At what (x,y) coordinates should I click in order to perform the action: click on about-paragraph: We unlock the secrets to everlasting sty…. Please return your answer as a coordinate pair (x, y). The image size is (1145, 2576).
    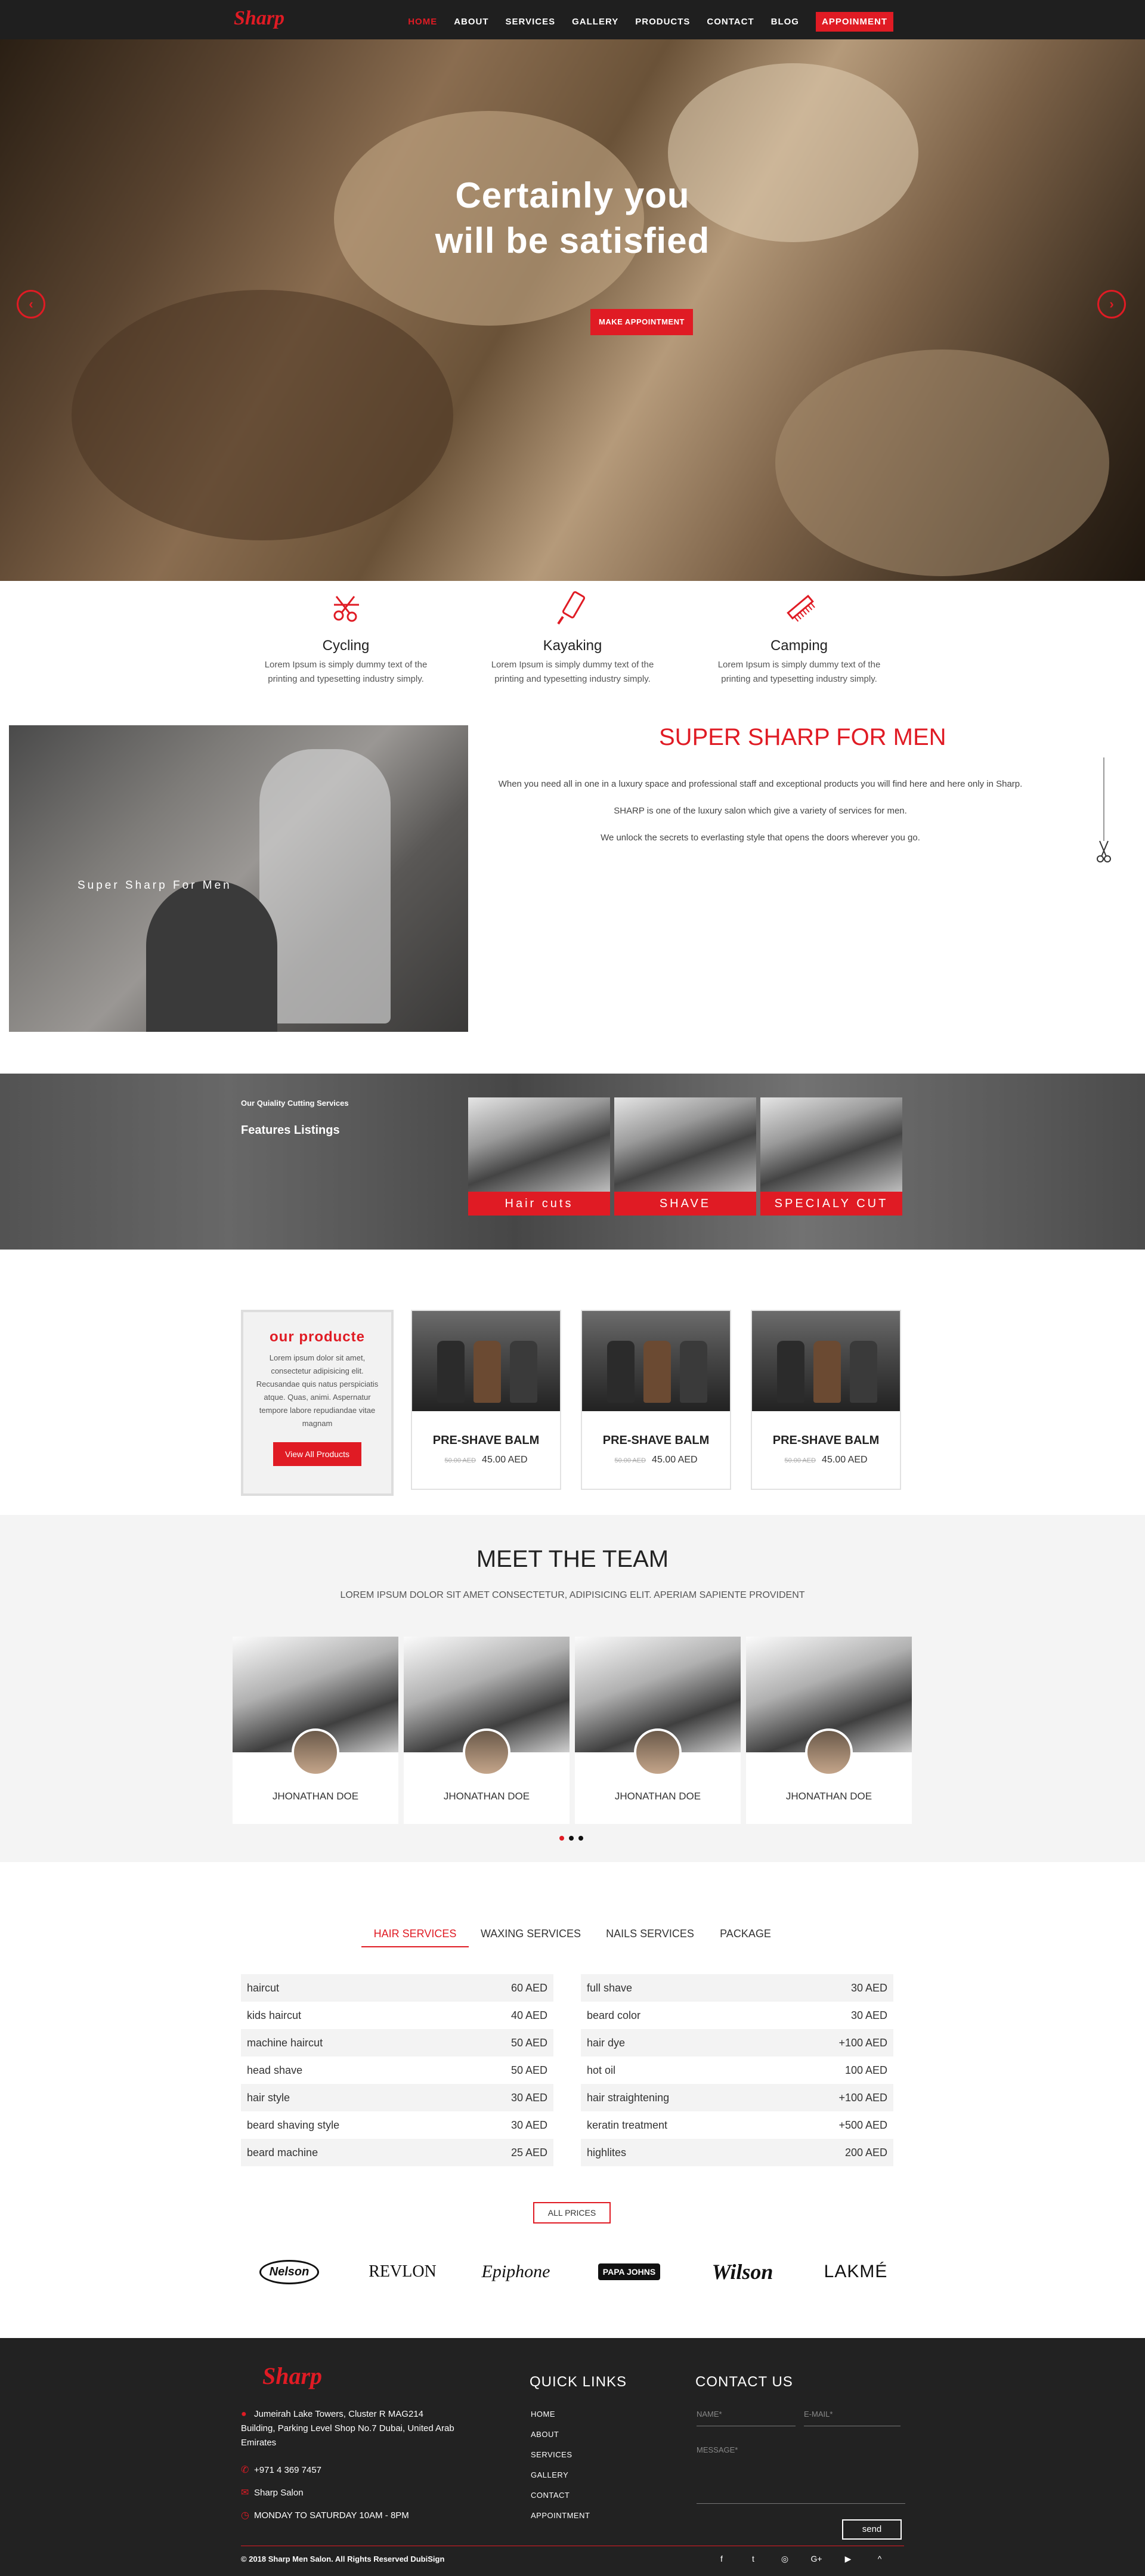
    Looking at the image, I should click on (760, 838).